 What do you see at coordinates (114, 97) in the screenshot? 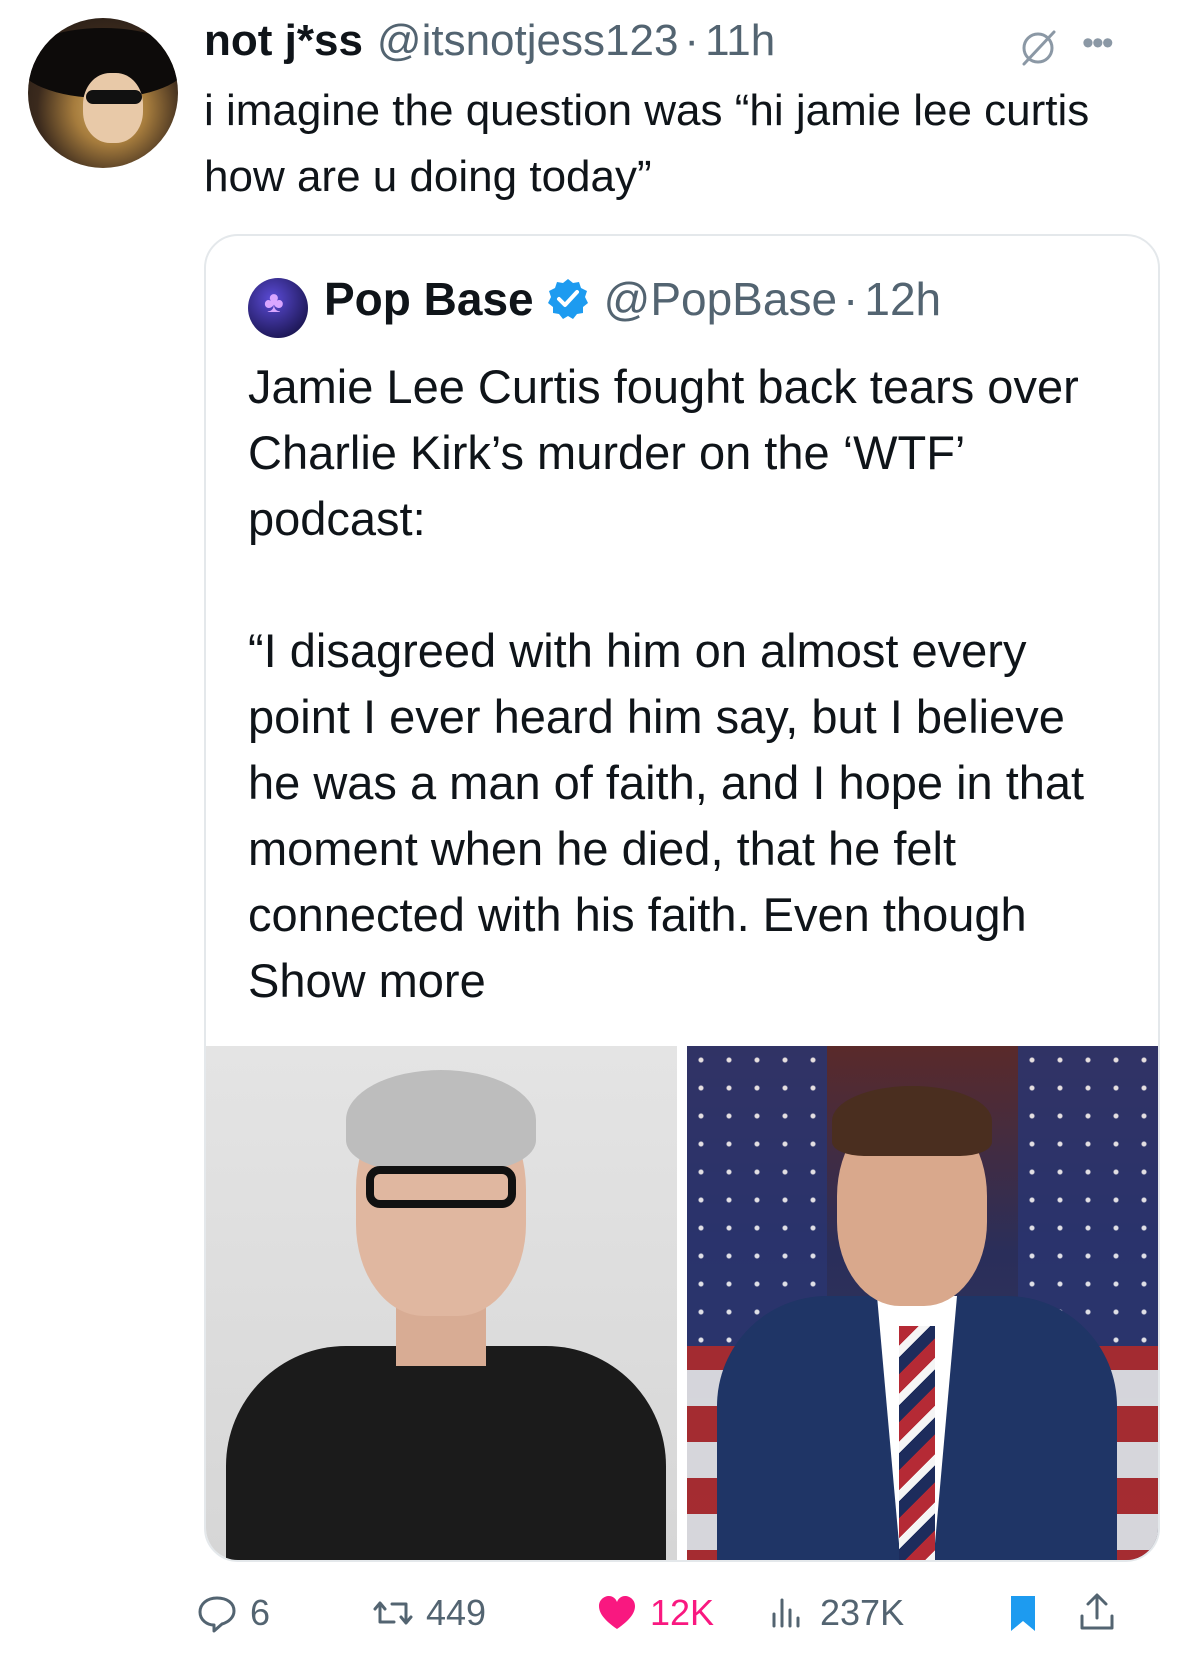
I see `avatar-sunglasses` at bounding box center [114, 97].